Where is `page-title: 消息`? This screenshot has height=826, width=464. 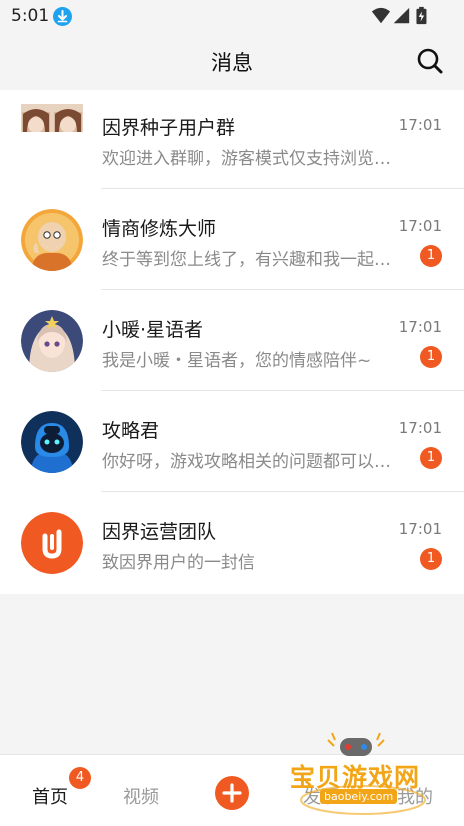 page-title: 消息 is located at coordinates (232, 63).